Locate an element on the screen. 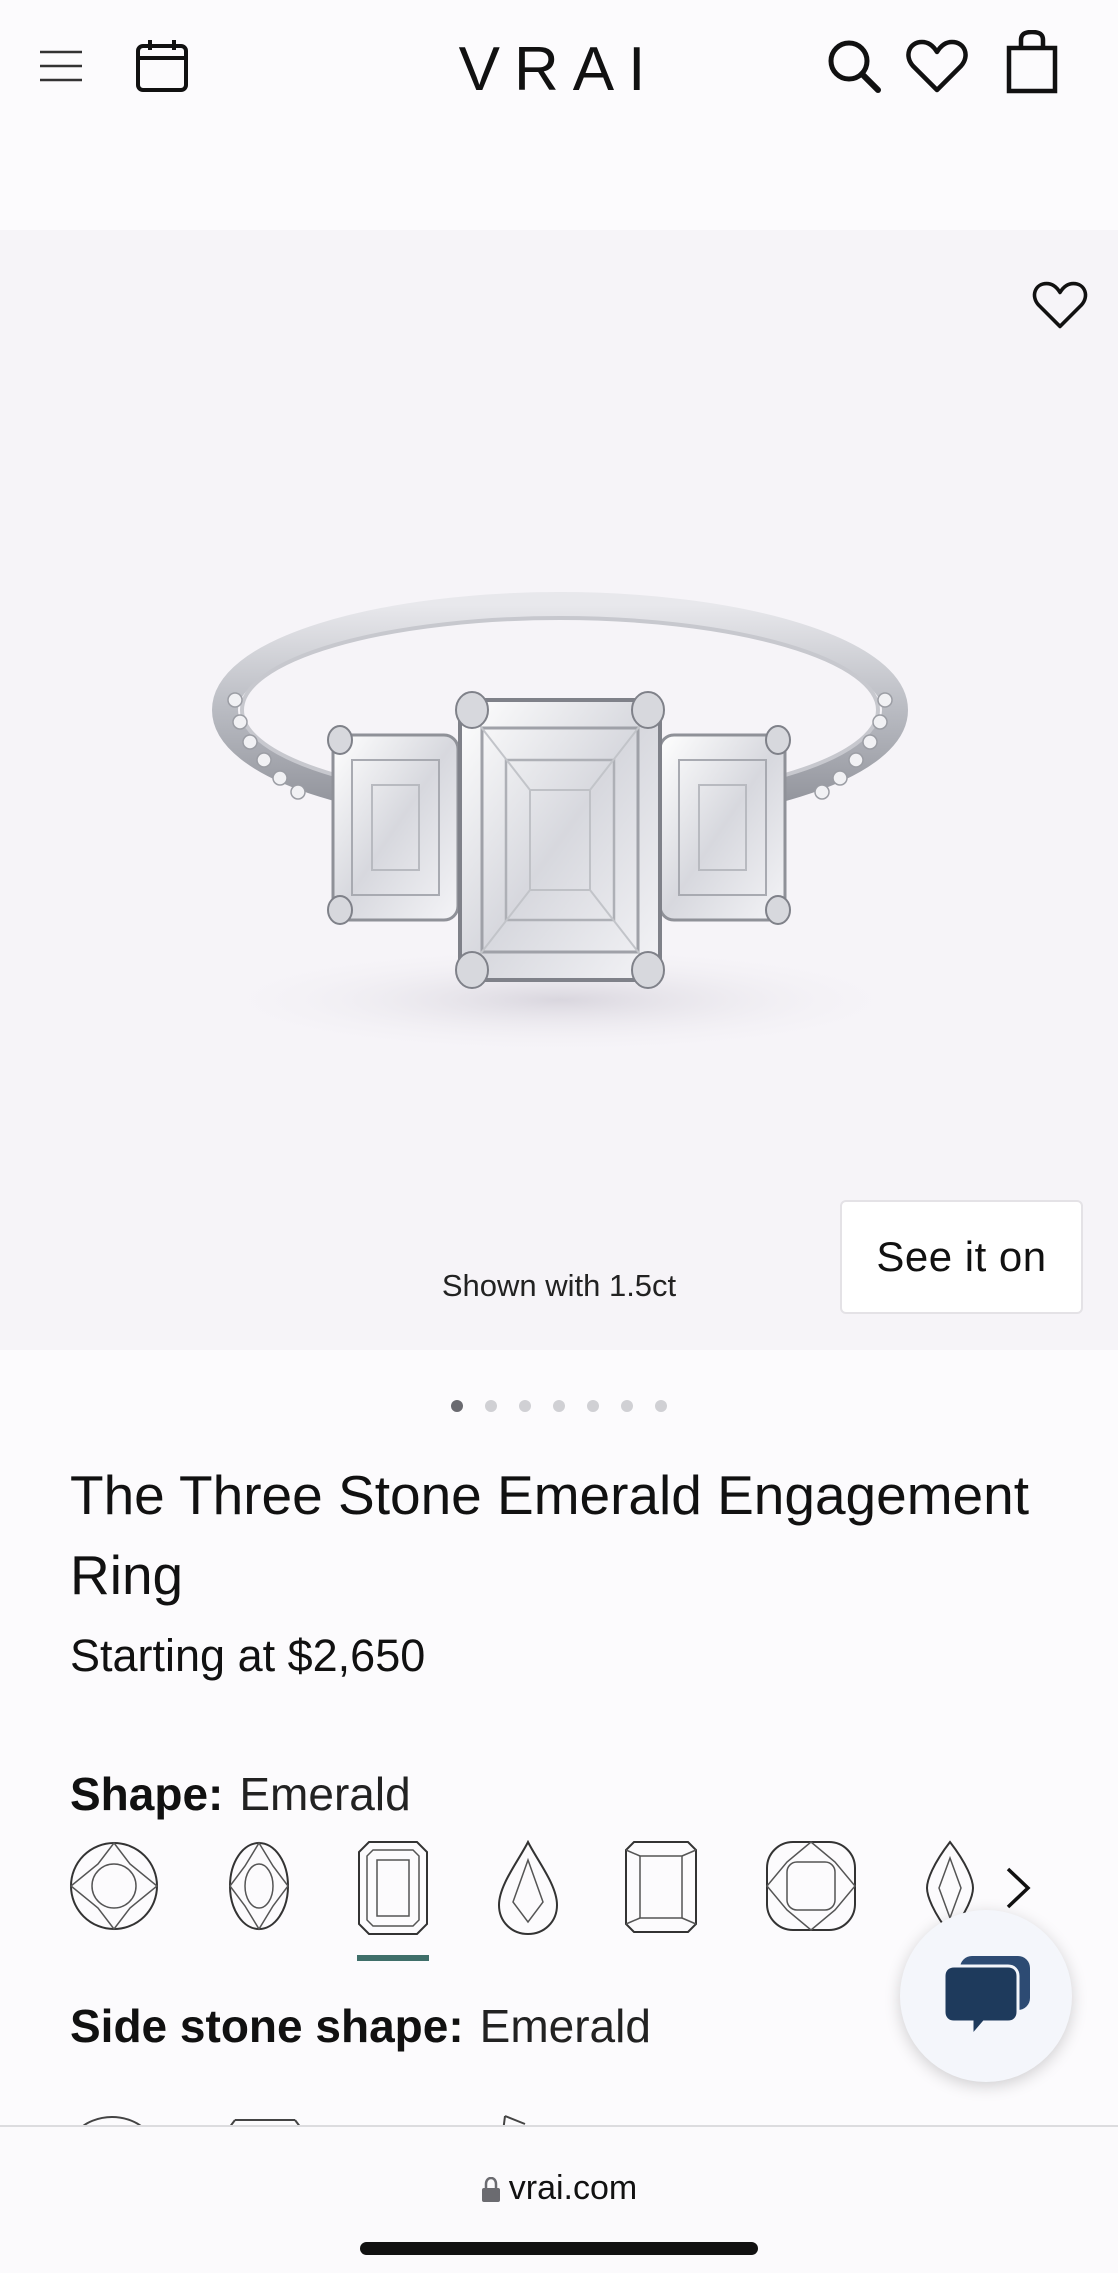 The image size is (1118, 2273). cushion-shape-icon is located at coordinates (811, 1886).